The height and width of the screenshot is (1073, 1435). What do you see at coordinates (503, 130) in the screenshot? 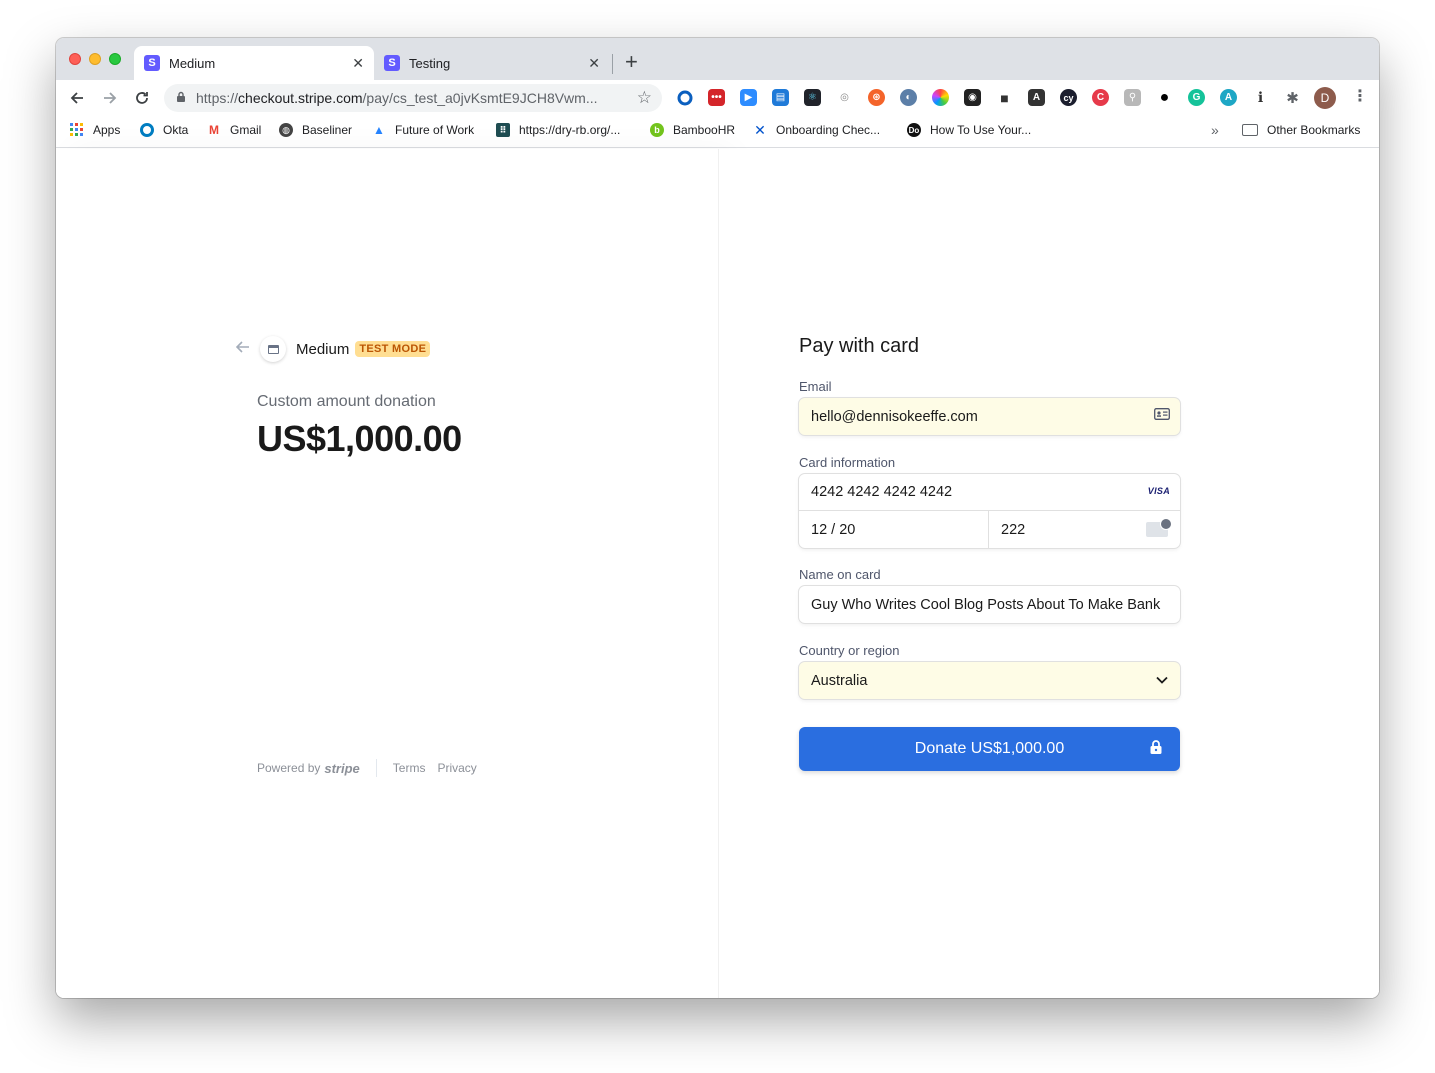
I see `dry-rb-icon: ⠿` at bounding box center [503, 130].